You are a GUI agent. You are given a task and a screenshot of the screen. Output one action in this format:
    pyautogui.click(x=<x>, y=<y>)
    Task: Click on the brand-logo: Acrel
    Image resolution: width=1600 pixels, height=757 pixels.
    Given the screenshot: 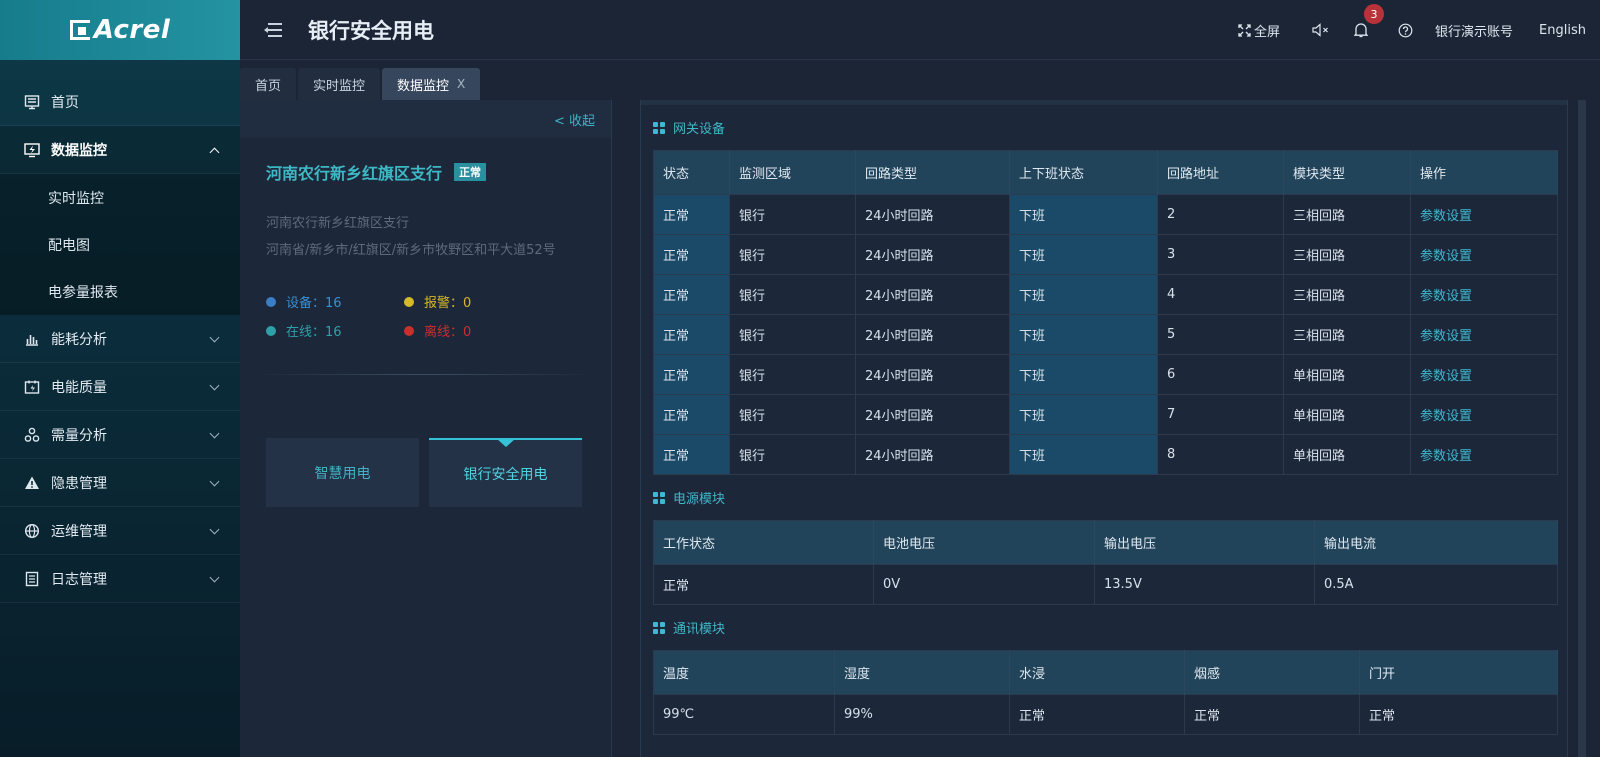 What is the action you would take?
    pyautogui.click(x=120, y=30)
    